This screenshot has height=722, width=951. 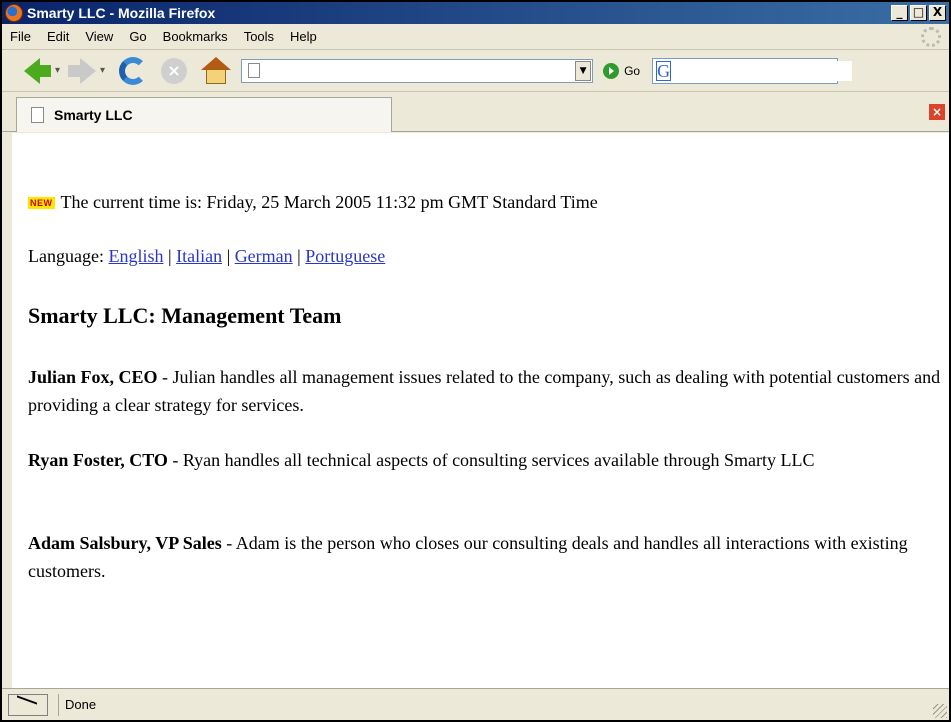 I want to click on go-button: Go, so click(x=622, y=70).